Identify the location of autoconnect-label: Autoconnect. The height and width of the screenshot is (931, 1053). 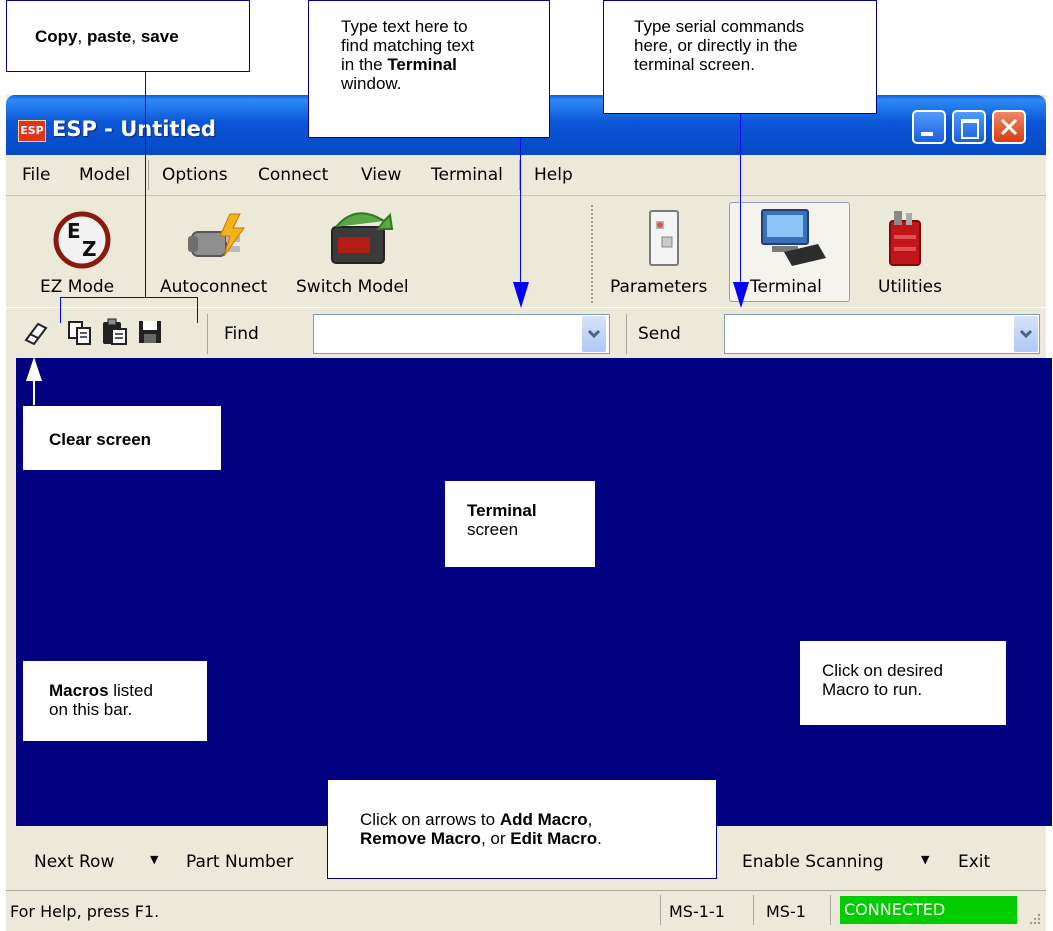
(214, 287).